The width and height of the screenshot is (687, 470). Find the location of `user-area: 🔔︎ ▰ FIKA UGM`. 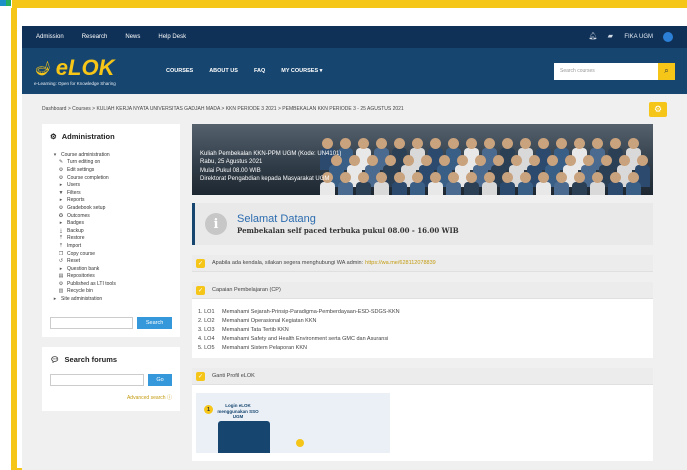

user-area: 🔔︎ ▰ FIKA UGM is located at coordinates (630, 37).